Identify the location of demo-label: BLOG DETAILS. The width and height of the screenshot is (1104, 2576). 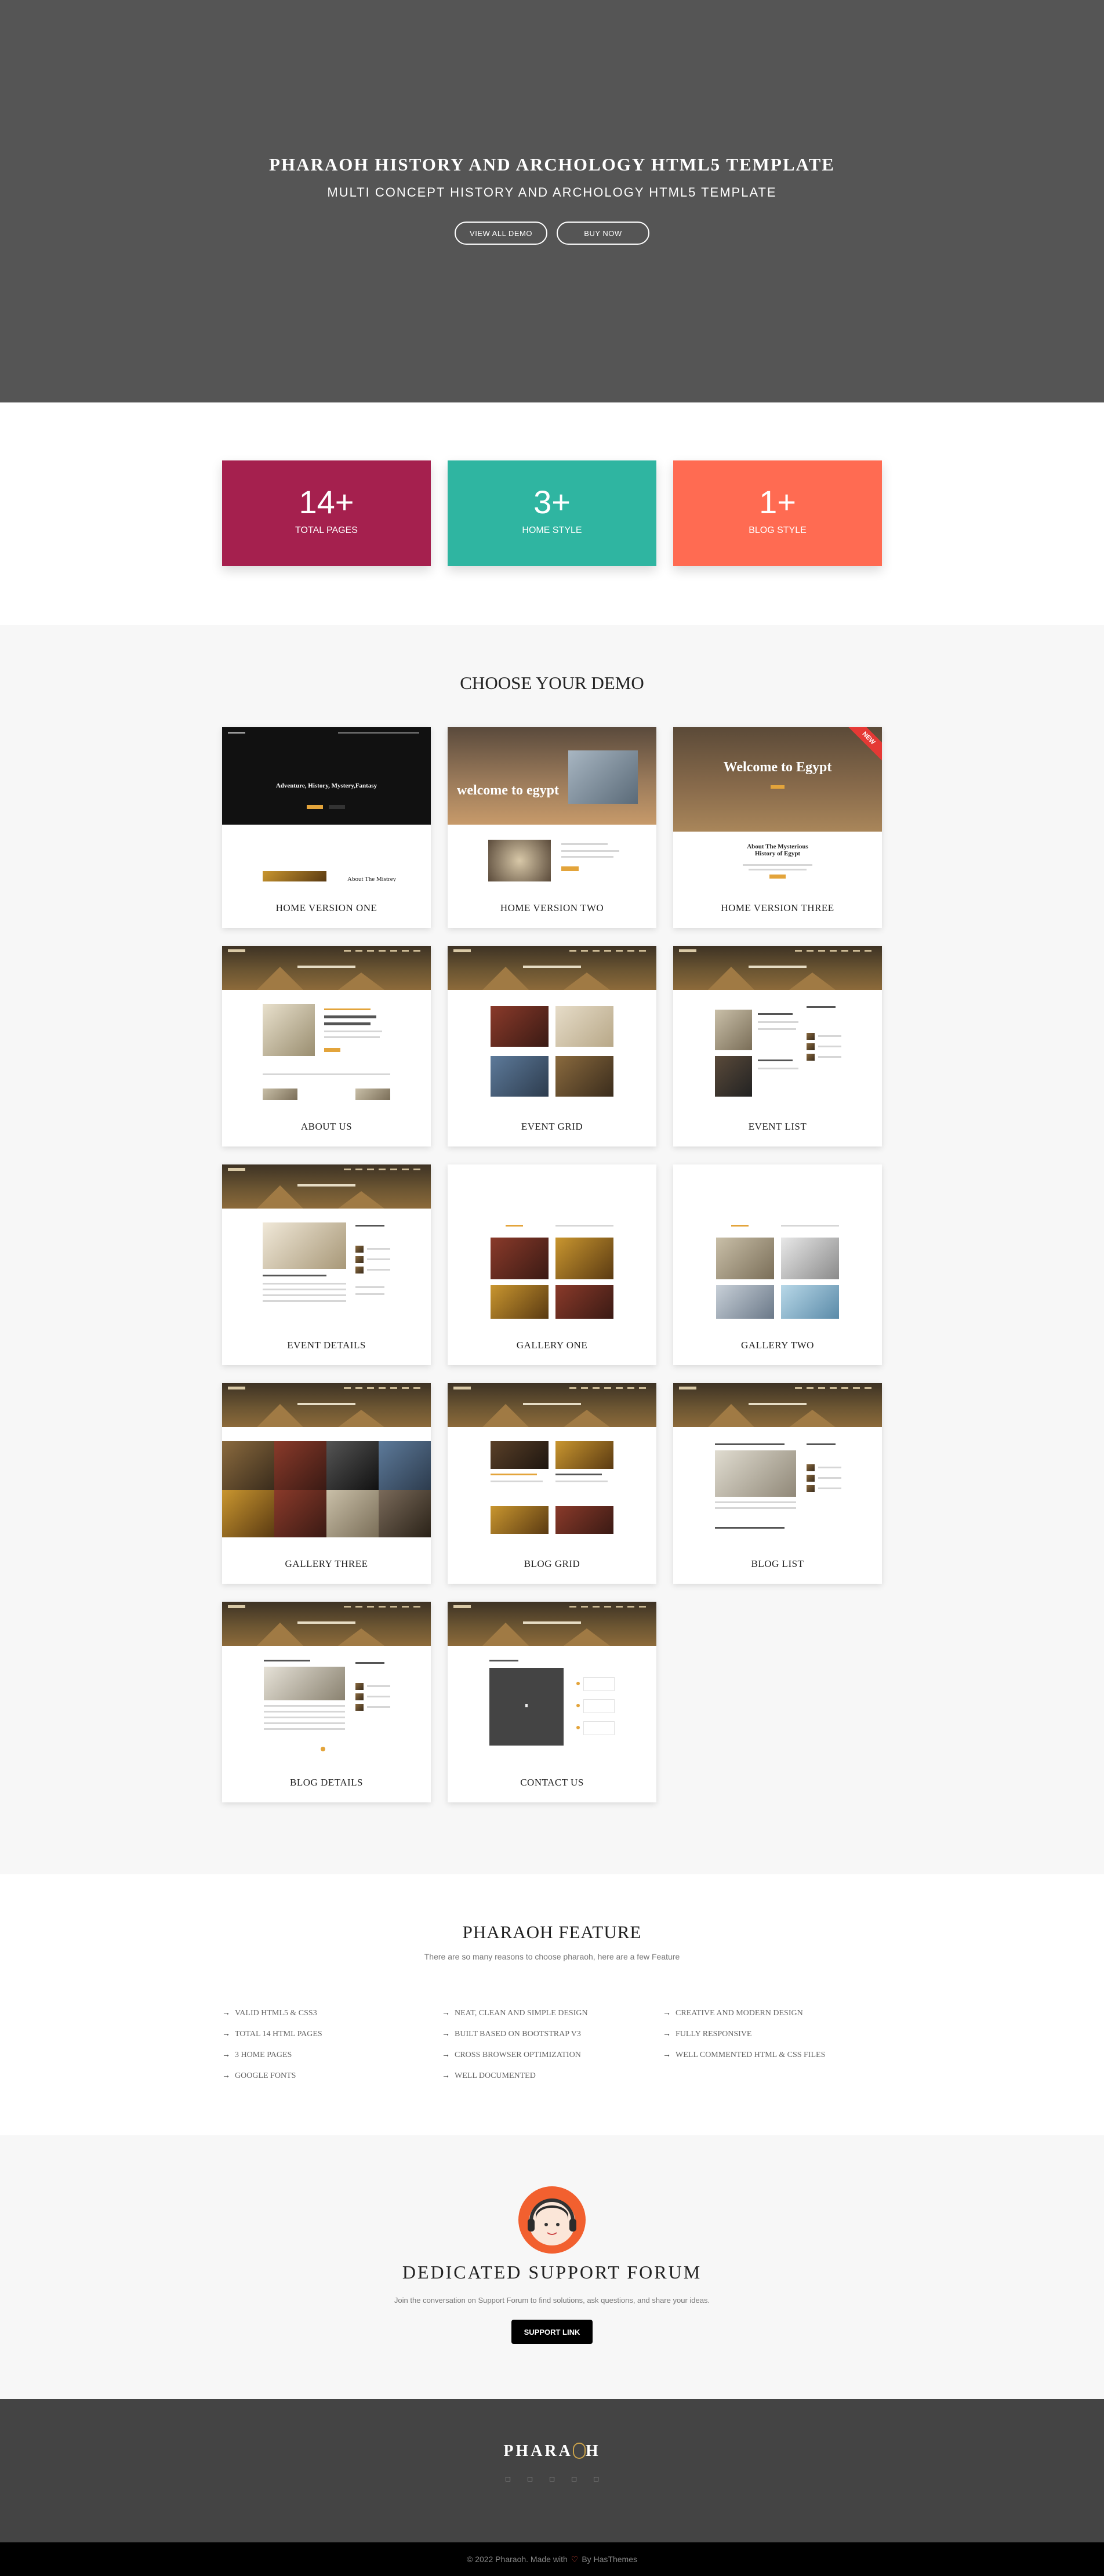
(327, 1782).